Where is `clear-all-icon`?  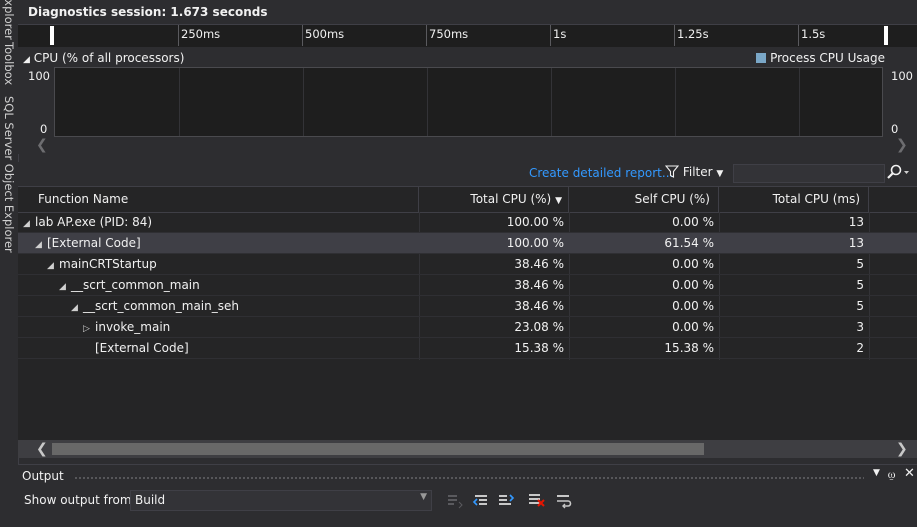 clear-all-icon is located at coordinates (536, 500).